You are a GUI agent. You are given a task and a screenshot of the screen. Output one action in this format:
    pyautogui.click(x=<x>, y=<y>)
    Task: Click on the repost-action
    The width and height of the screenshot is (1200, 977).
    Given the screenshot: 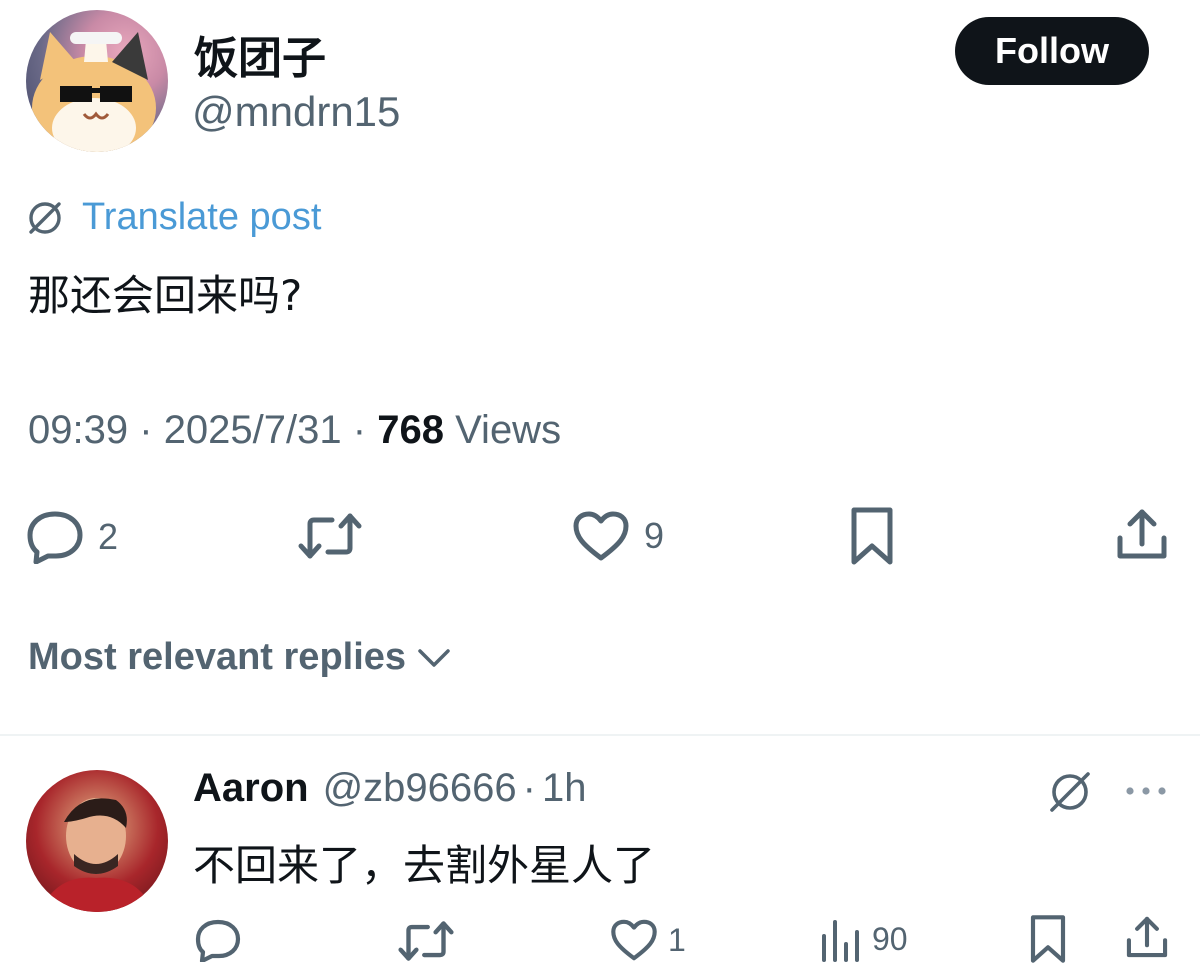 What is the action you would take?
    pyautogui.click(x=330, y=536)
    